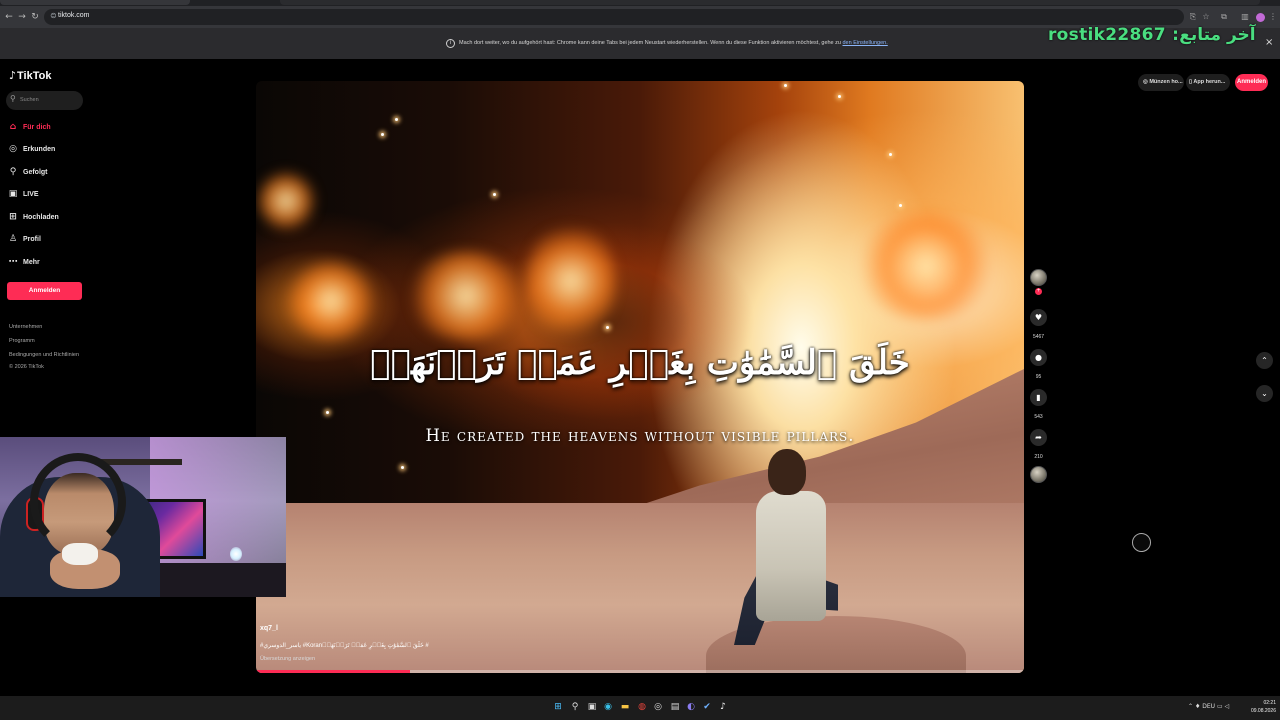 The height and width of the screenshot is (720, 1280). What do you see at coordinates (865, 43) in the screenshot?
I see `settings-link: den Einstellungen.` at bounding box center [865, 43].